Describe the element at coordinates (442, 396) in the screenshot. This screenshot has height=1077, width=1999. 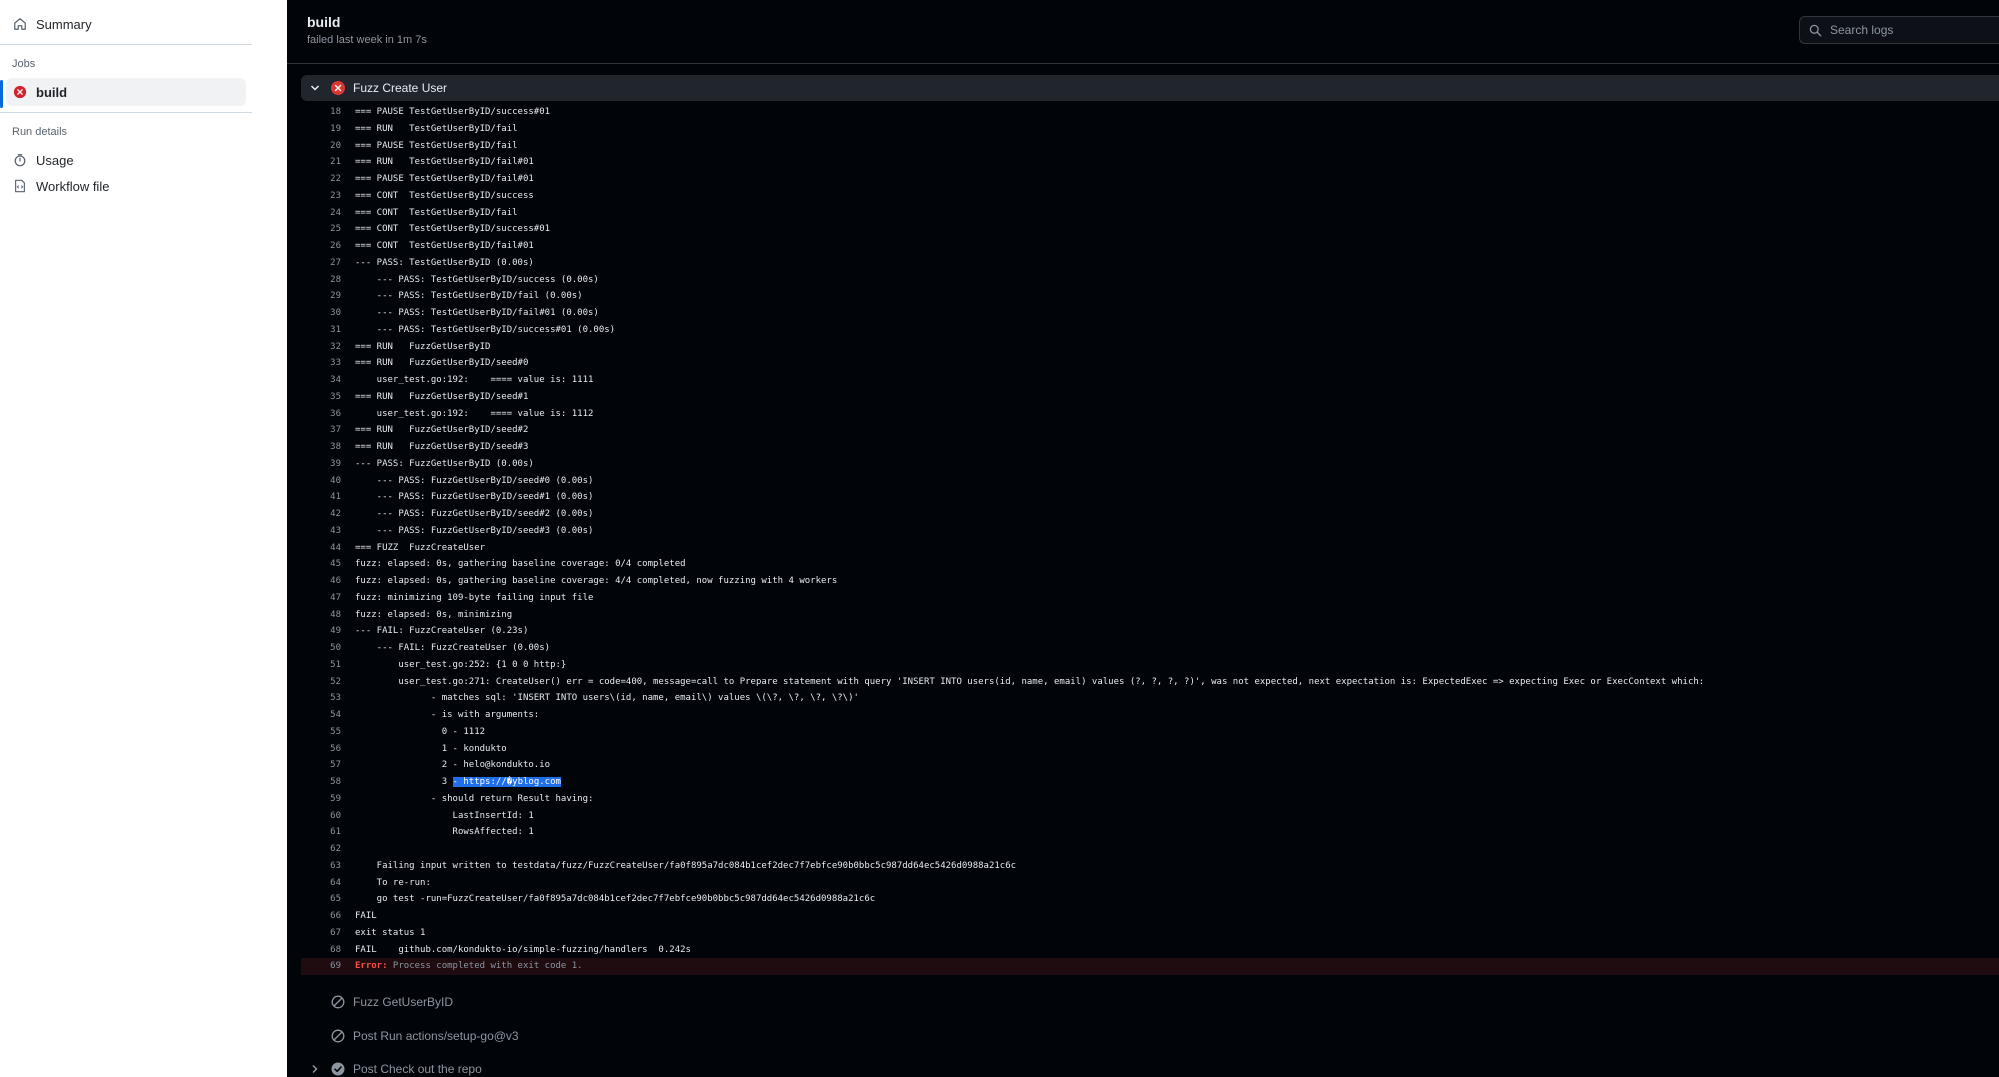
I see `log-line-text: === RUN FuzzGetUserByID/seed#1` at that location.